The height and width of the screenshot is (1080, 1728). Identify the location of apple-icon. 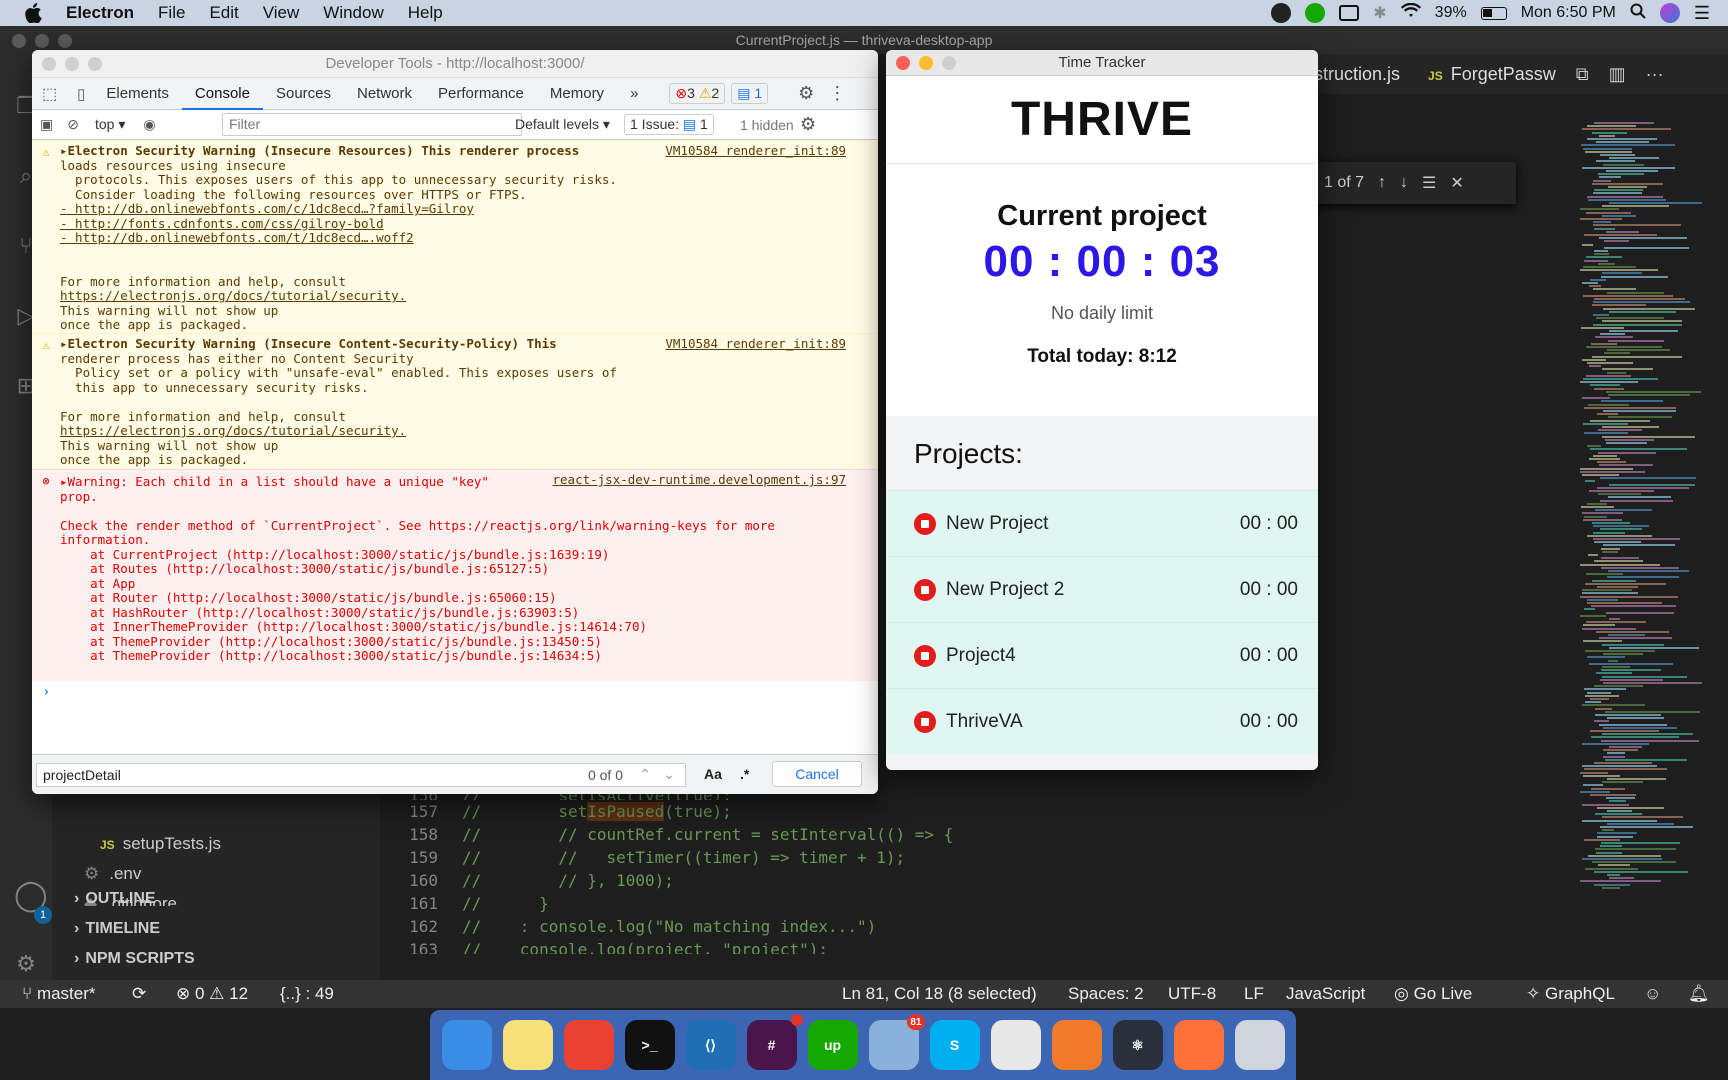
(33, 13).